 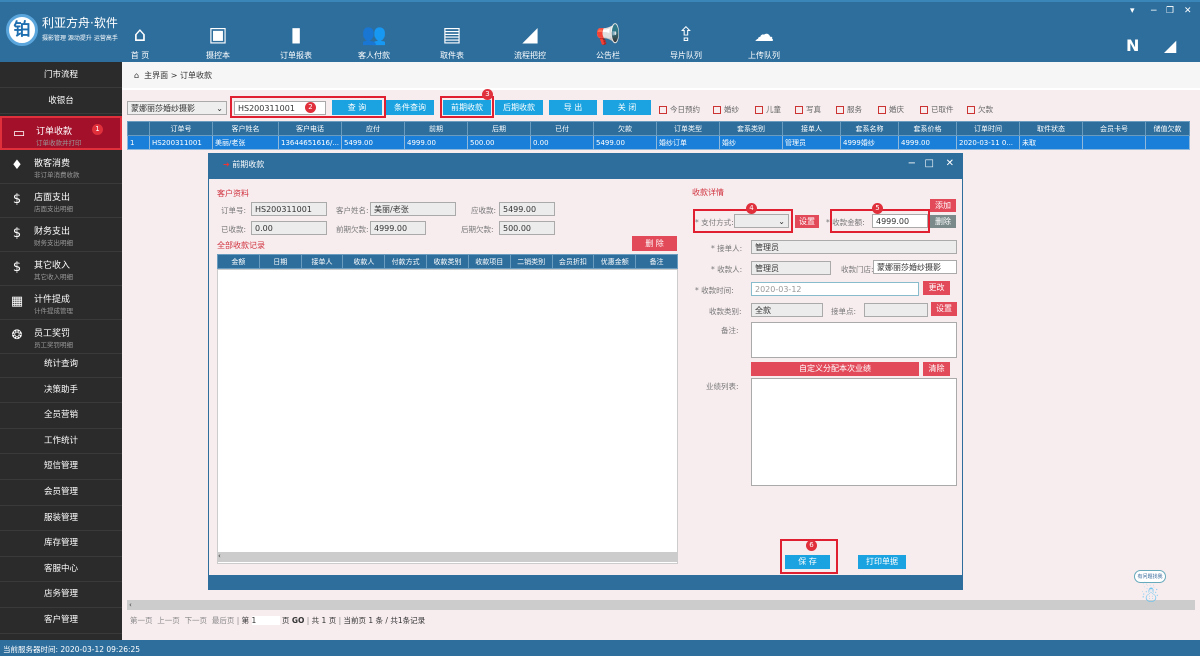 I want to click on nav-megaphone: 📢 公告栏, so click(x=608, y=41).